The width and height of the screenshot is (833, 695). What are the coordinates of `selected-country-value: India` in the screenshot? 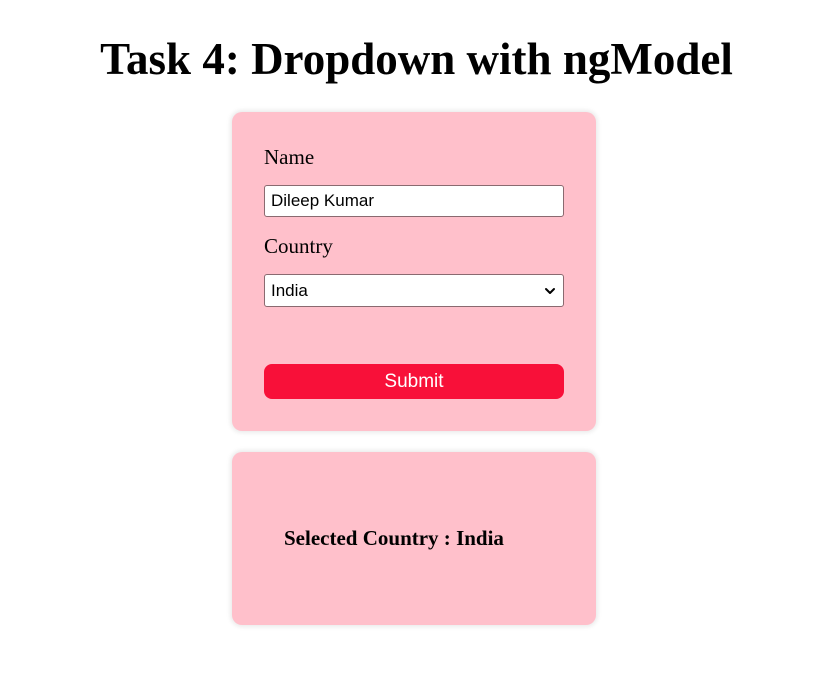 It's located at (480, 538).